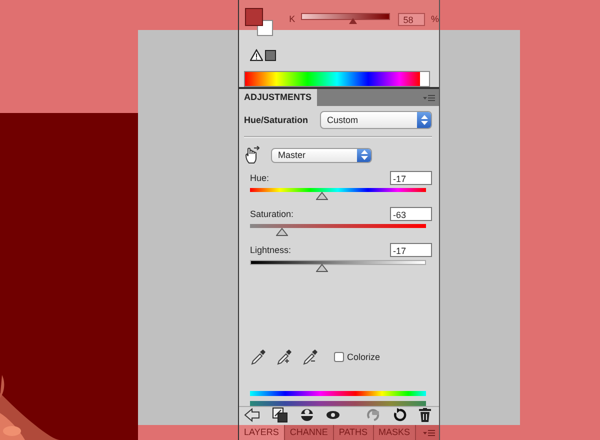 Image resolution: width=600 pixels, height=440 pixels. Describe the element at coordinates (280, 415) in the screenshot. I see `clip-layer-icon` at that location.